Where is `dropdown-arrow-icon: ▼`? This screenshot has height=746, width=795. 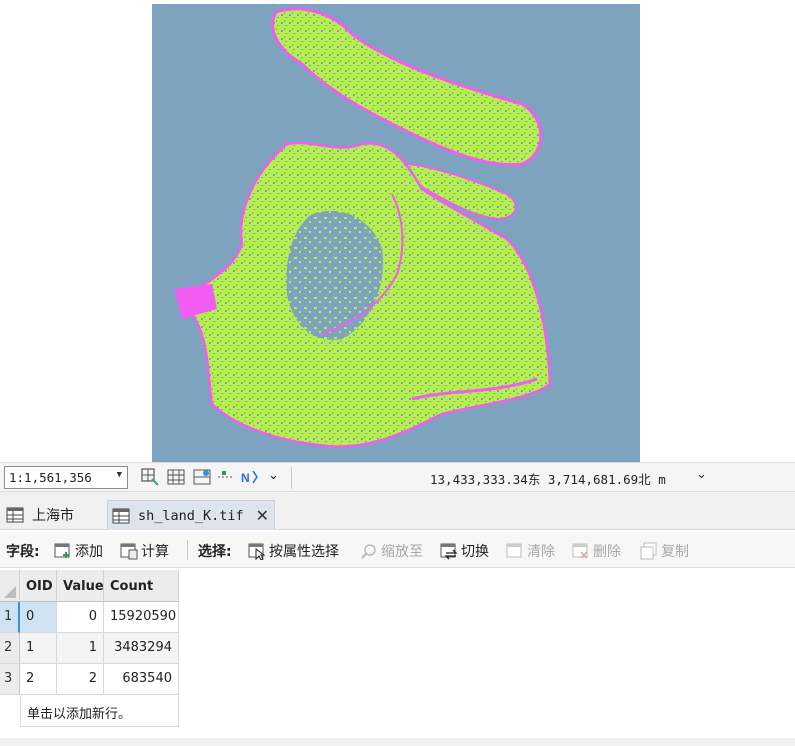 dropdown-arrow-icon: ▼ is located at coordinates (119, 475).